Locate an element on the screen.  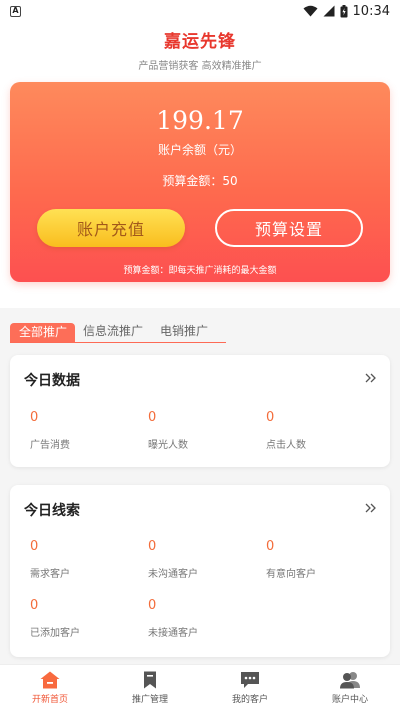
stat-label: 广告消费 is located at coordinates (50, 445).